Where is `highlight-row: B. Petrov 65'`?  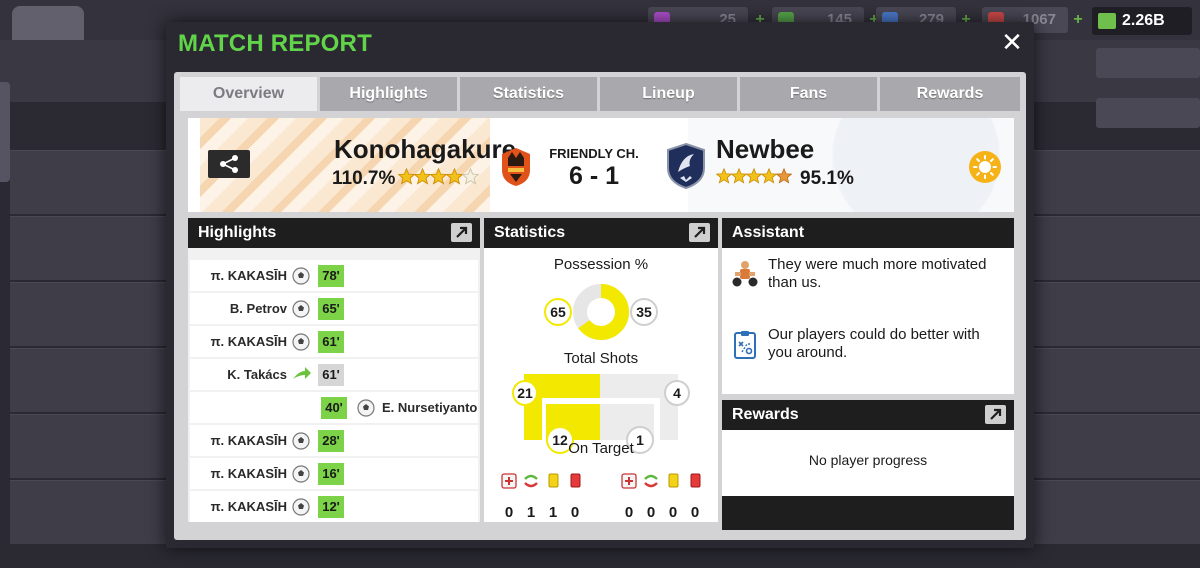 highlight-row: B. Petrov 65' is located at coordinates (334, 308).